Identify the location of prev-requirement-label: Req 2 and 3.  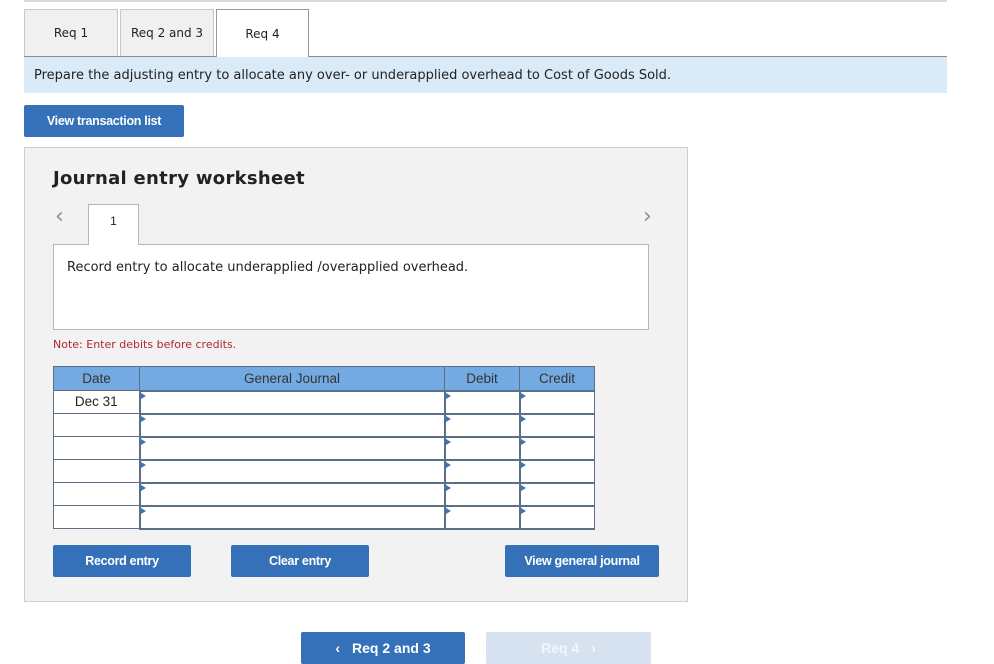
(391, 648).